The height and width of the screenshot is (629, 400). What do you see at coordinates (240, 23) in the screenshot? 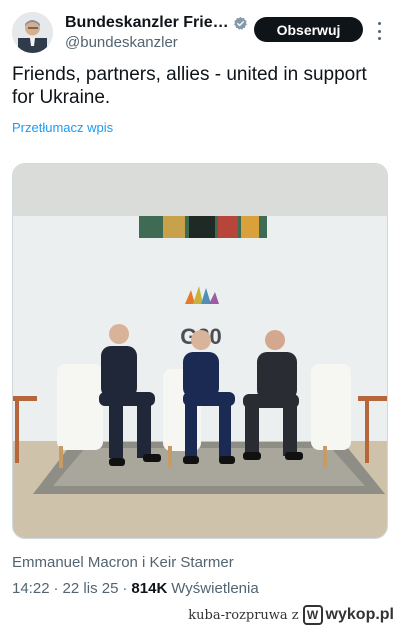
I see `verified-badge-icon` at bounding box center [240, 23].